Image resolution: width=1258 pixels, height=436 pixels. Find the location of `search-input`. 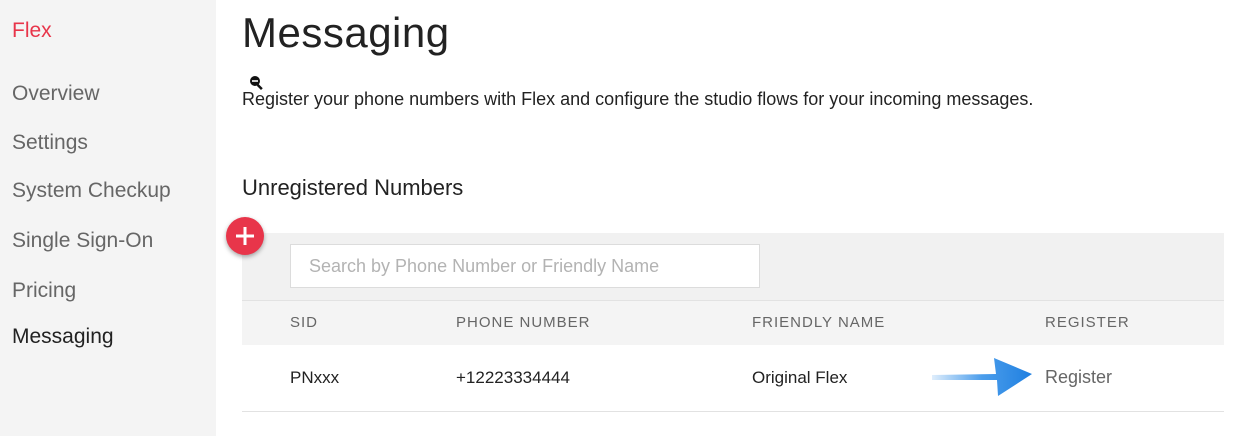

search-input is located at coordinates (525, 266).